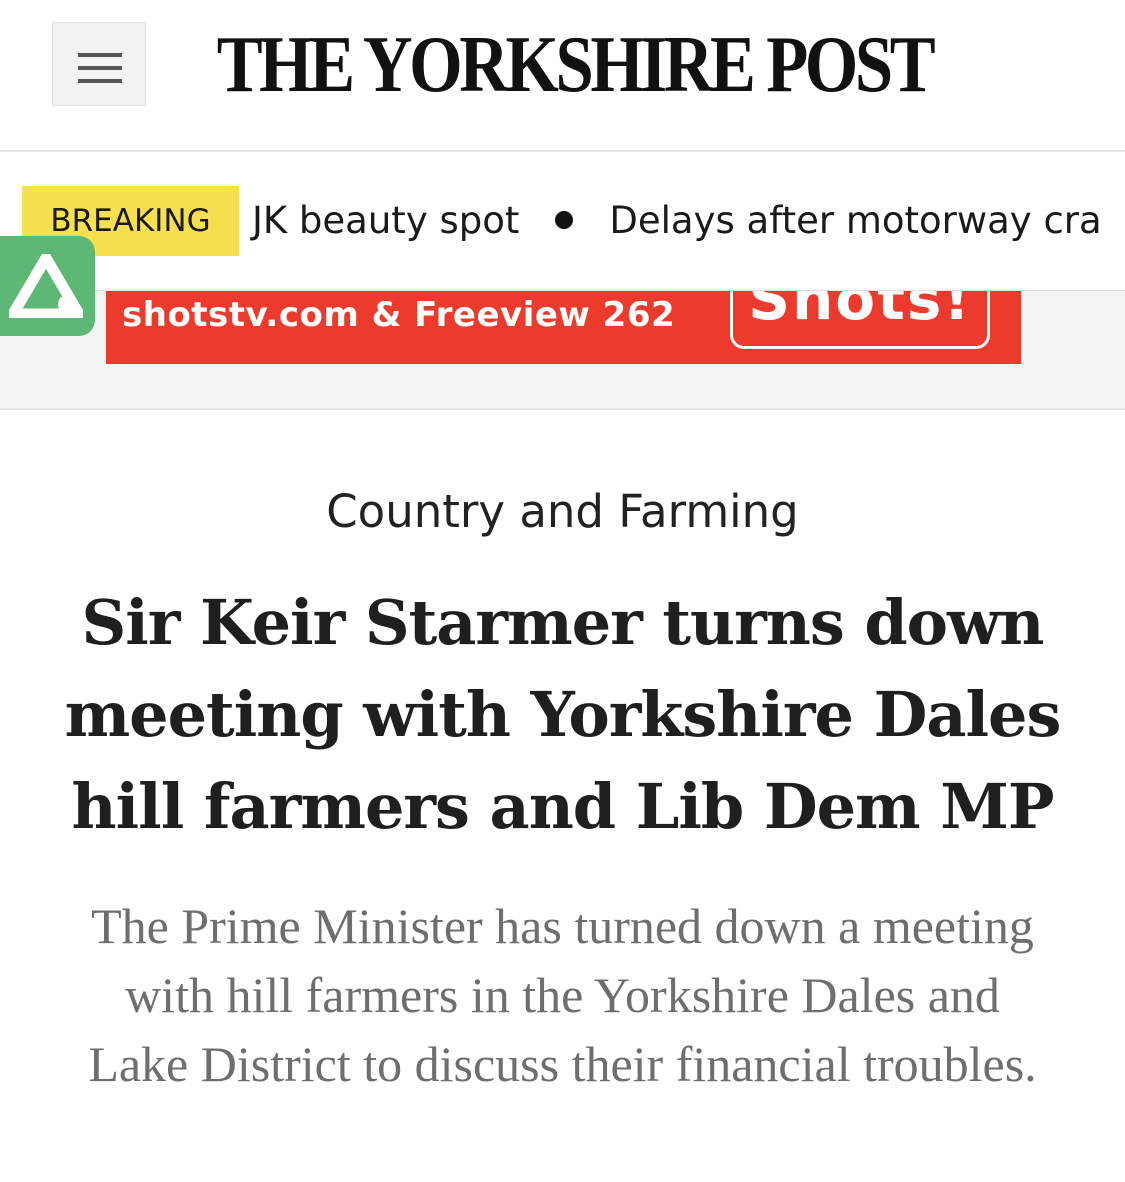 The height and width of the screenshot is (1182, 1125). What do you see at coordinates (860, 312) in the screenshot?
I see `advert-logo-text: Shots!` at bounding box center [860, 312].